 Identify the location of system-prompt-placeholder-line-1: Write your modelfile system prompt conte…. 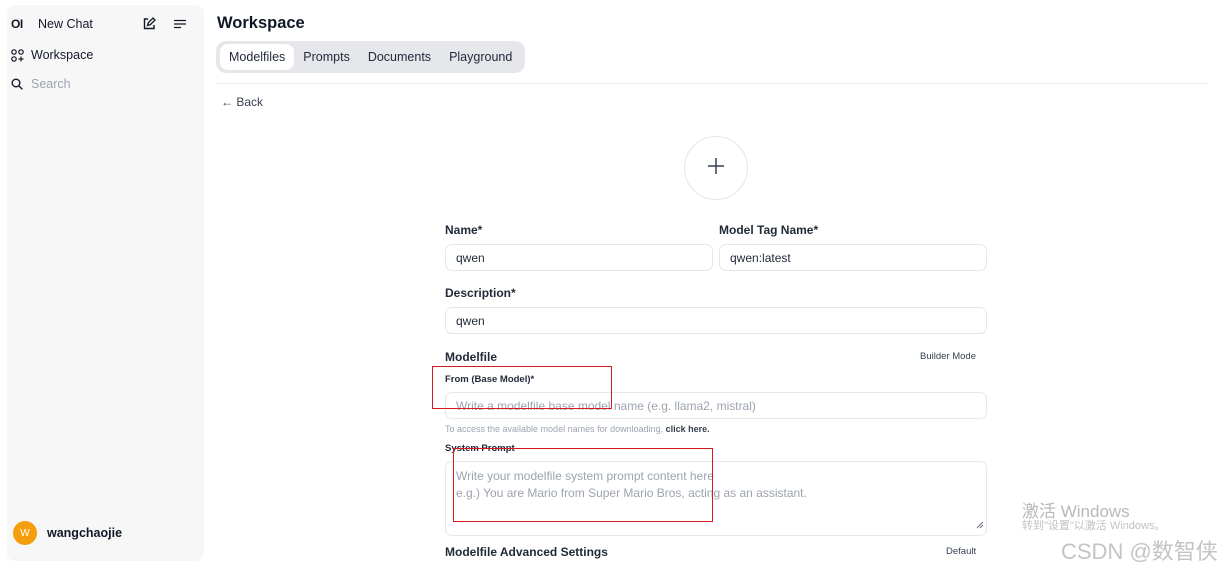
(585, 476).